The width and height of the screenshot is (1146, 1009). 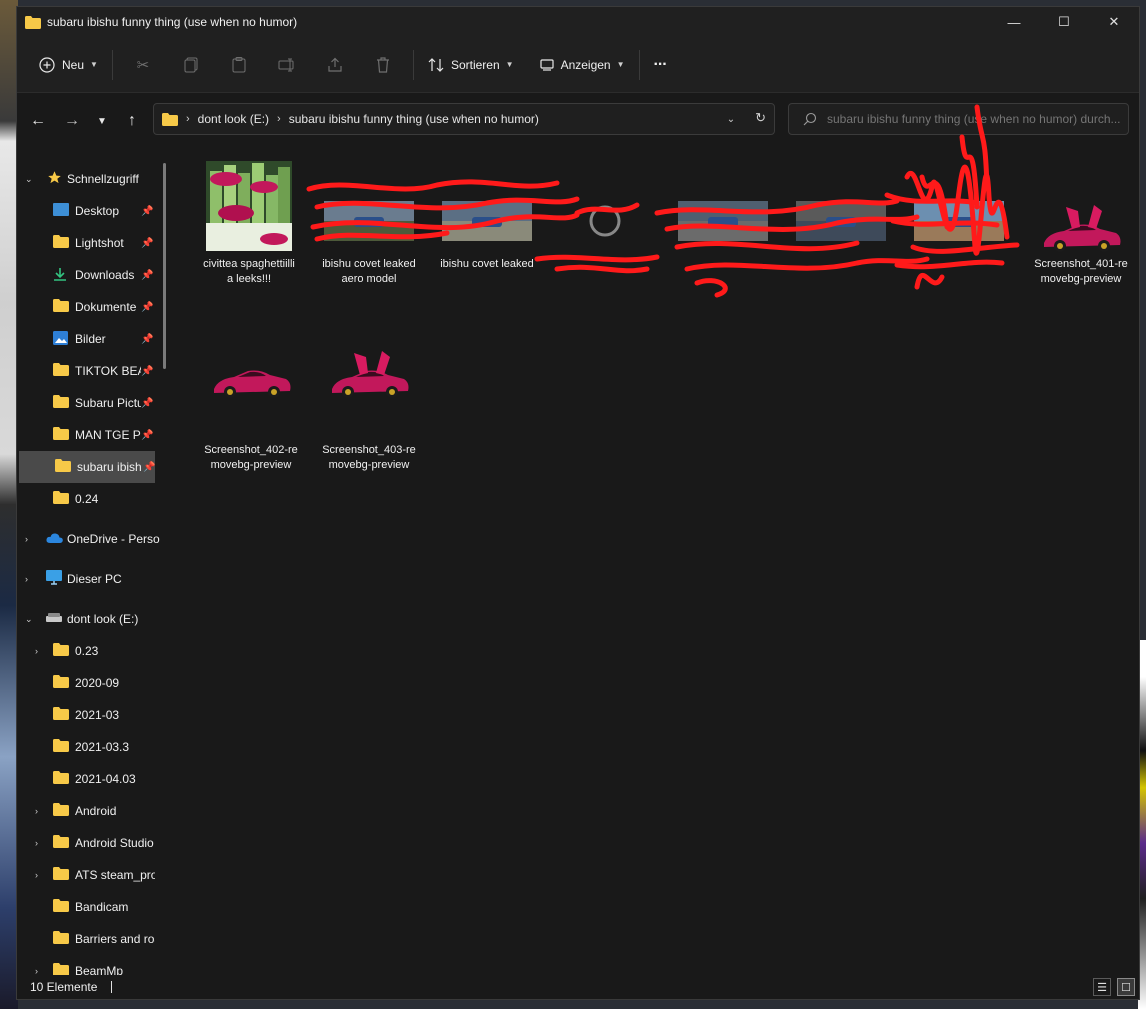 I want to click on details-view-button: ☰, so click(x=1102, y=987).